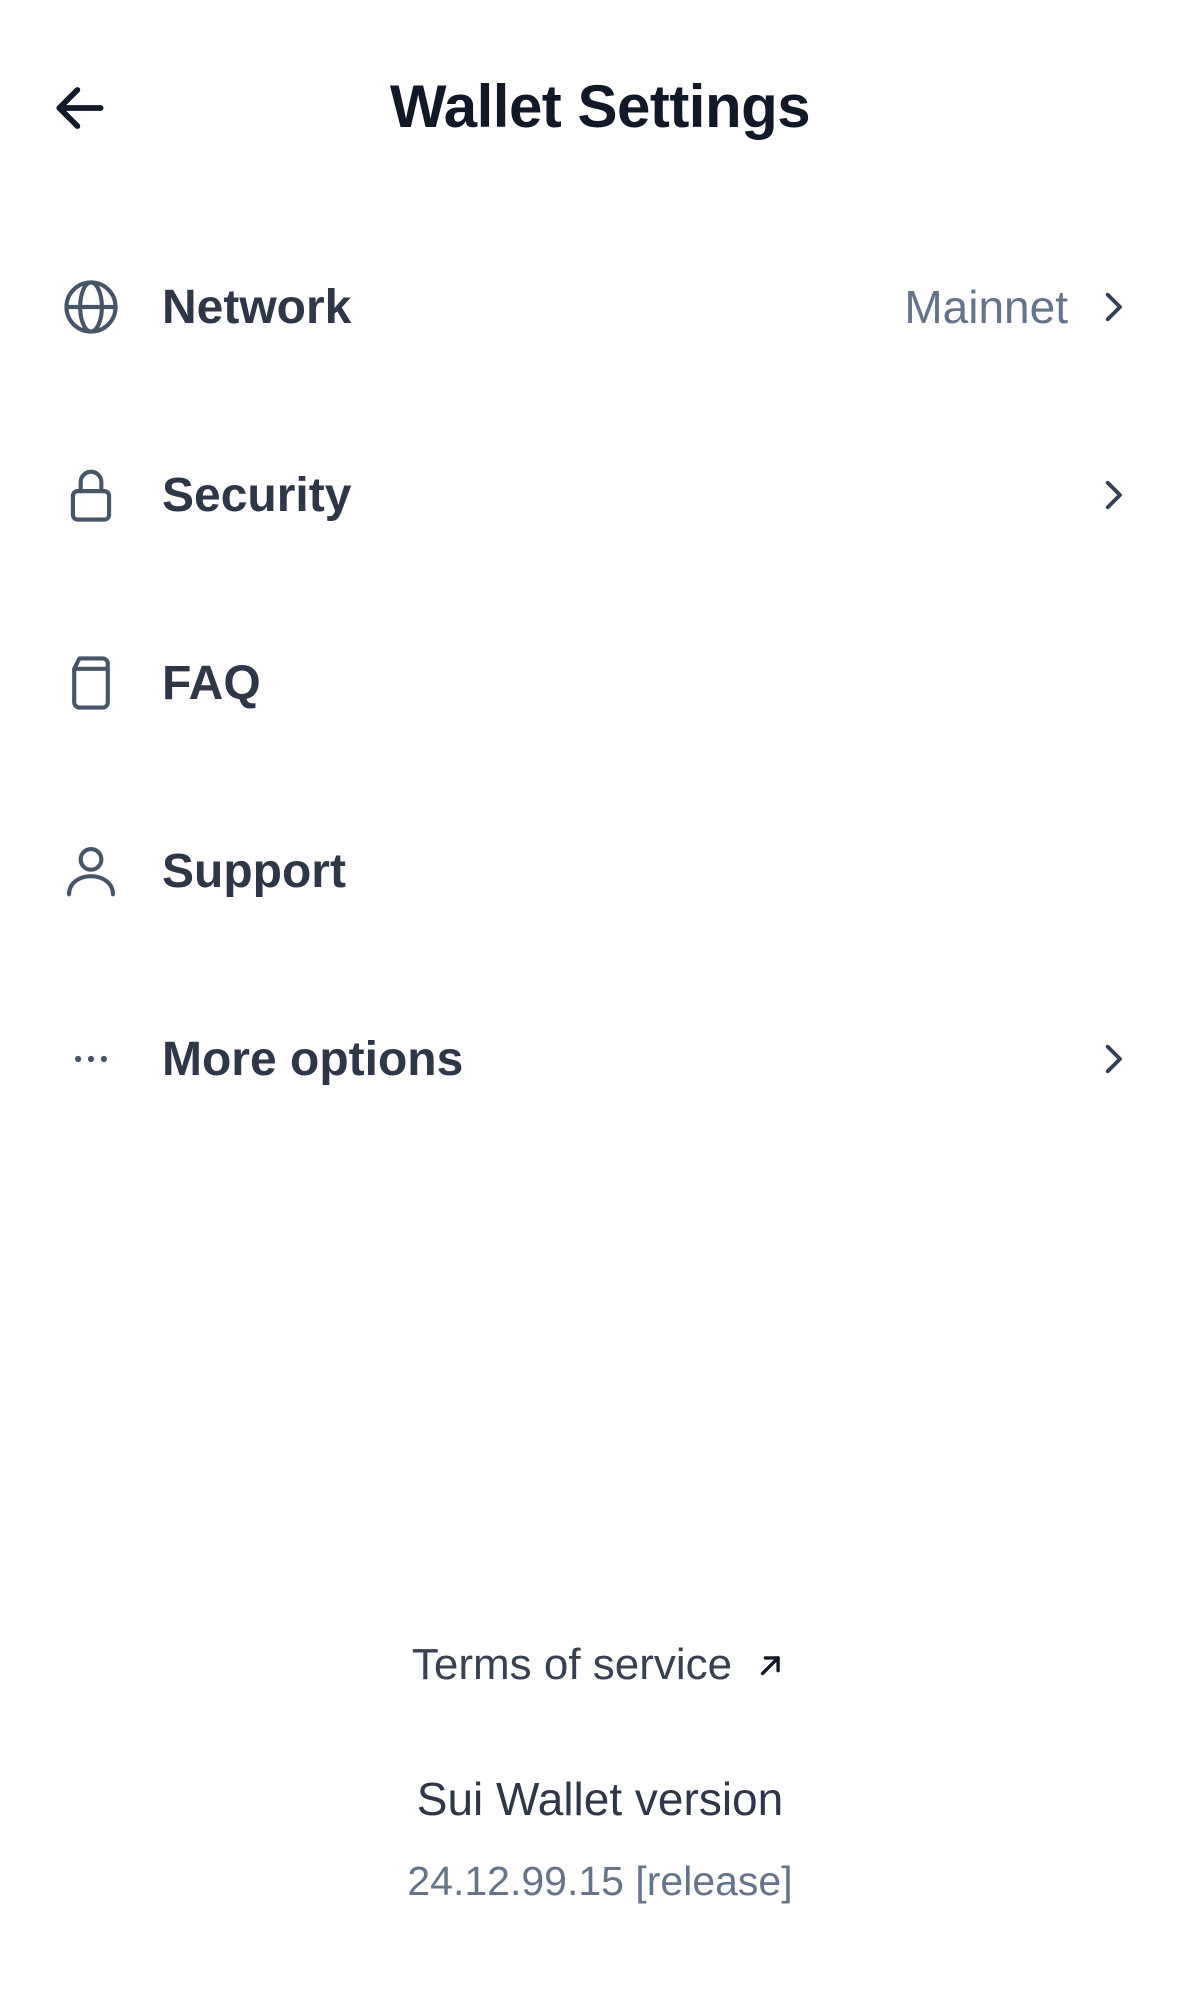 The height and width of the screenshot is (2015, 1200). Describe the element at coordinates (91, 1059) in the screenshot. I see `ellipsis-icon` at that location.